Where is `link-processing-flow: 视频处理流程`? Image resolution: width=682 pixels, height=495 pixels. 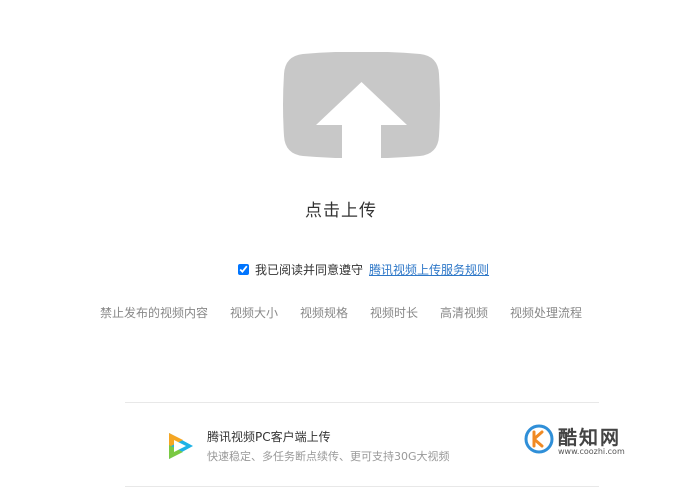 link-processing-flow: 视频处理流程 is located at coordinates (546, 312).